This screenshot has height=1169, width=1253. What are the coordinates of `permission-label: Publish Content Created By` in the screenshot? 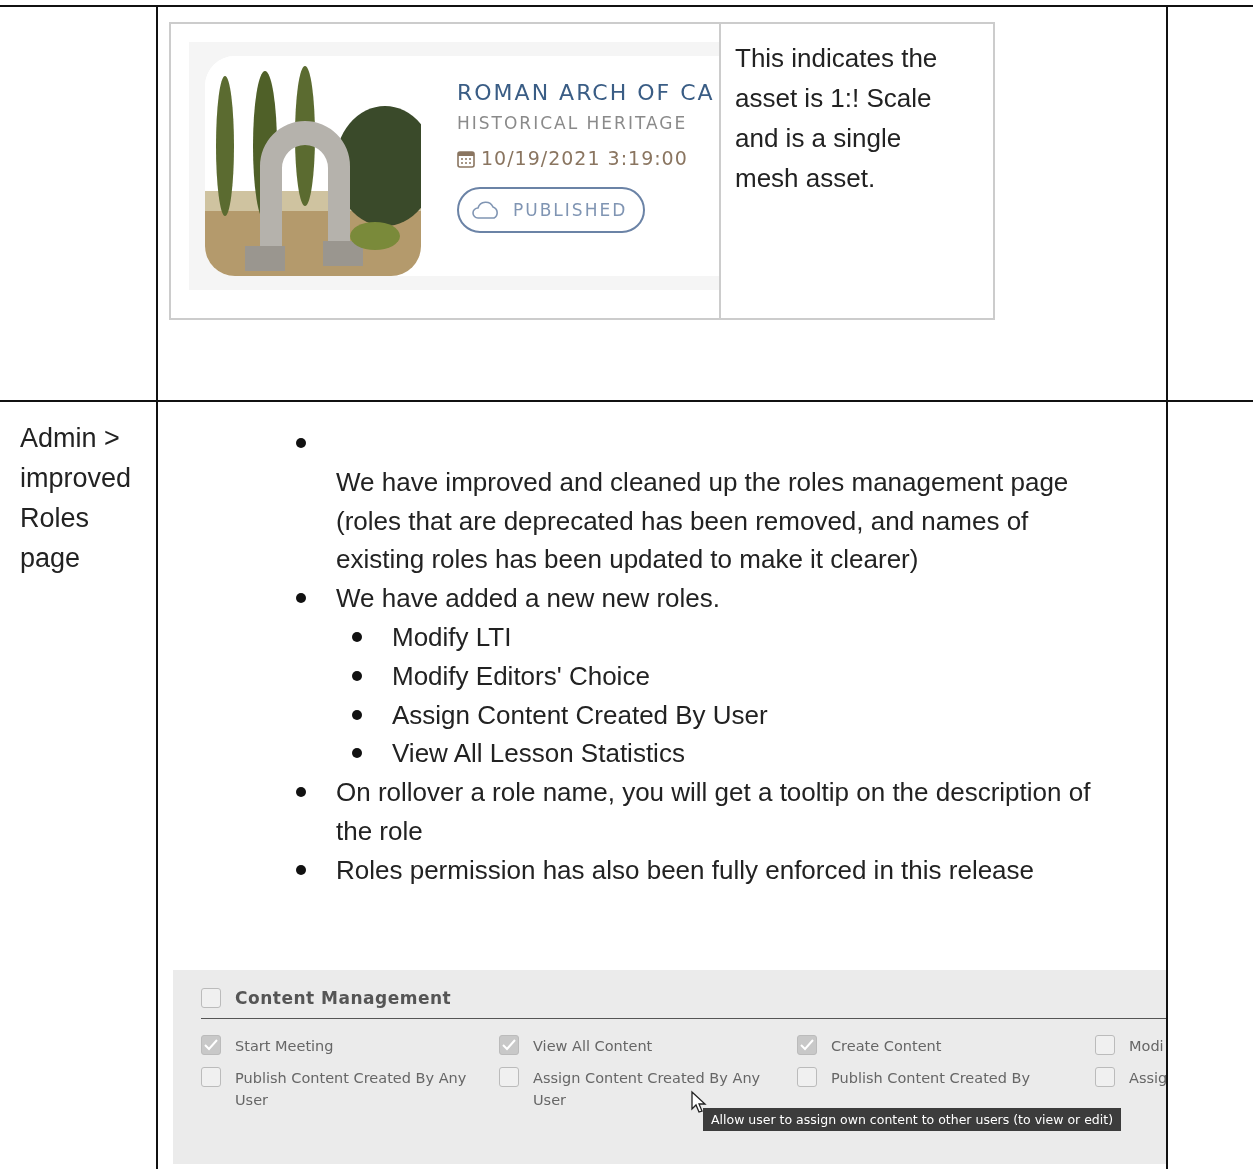 It's located at (961, 1077).